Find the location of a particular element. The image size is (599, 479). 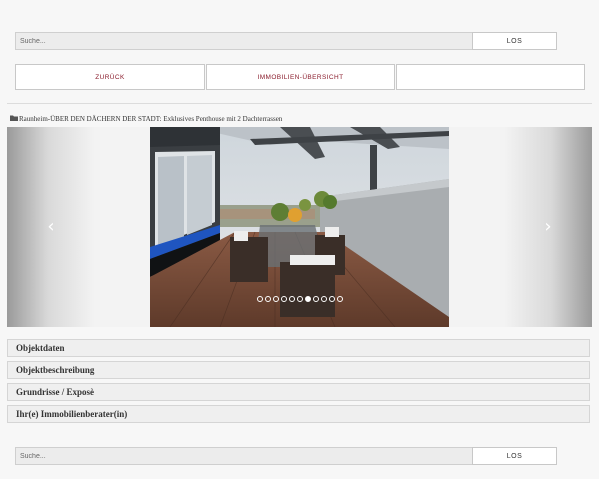

slide-indicators is located at coordinates (300, 299).